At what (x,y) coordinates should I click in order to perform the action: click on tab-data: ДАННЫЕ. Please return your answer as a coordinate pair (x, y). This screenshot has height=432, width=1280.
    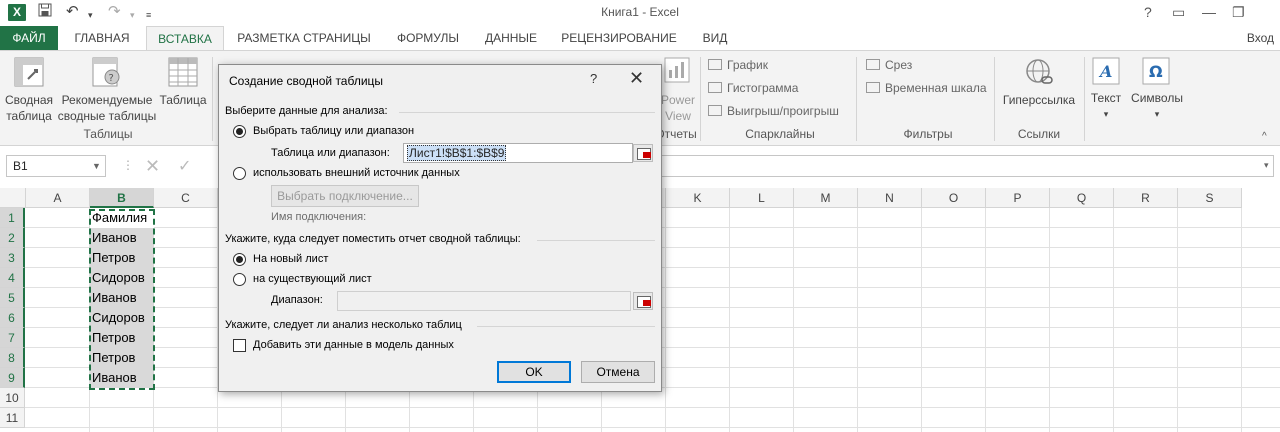
    Looking at the image, I should click on (511, 38).